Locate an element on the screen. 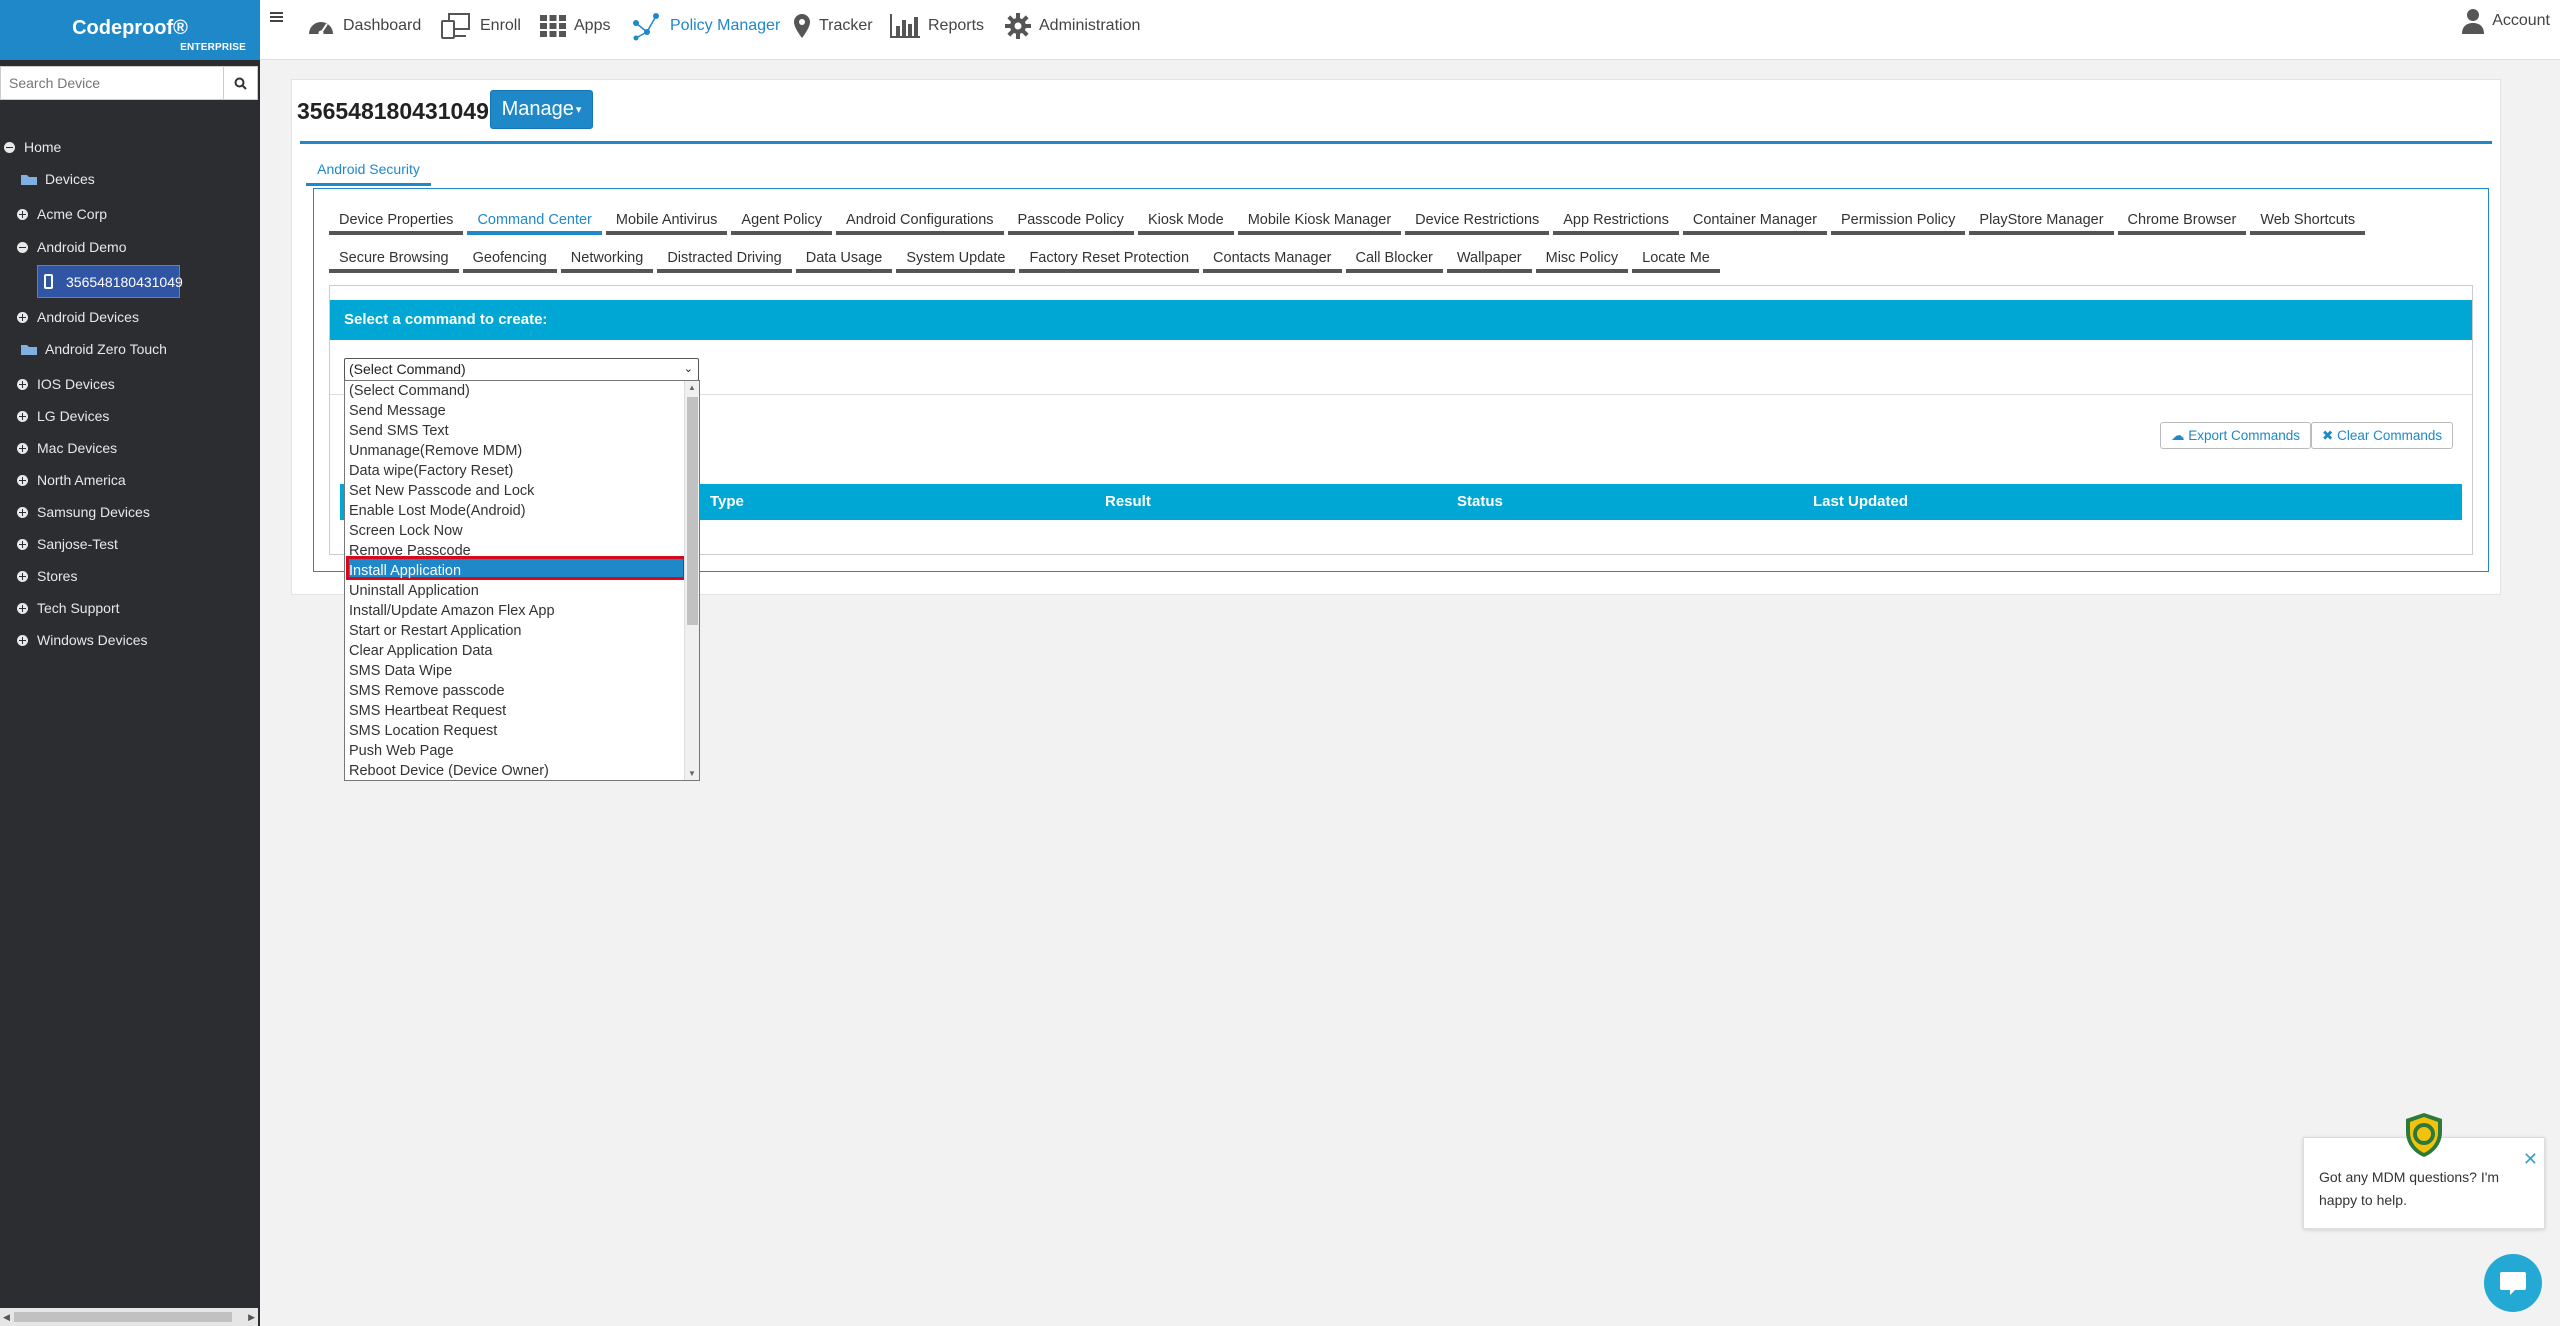 This screenshot has width=2560, height=1326. command-header: Select a command to create: is located at coordinates (1401, 320).